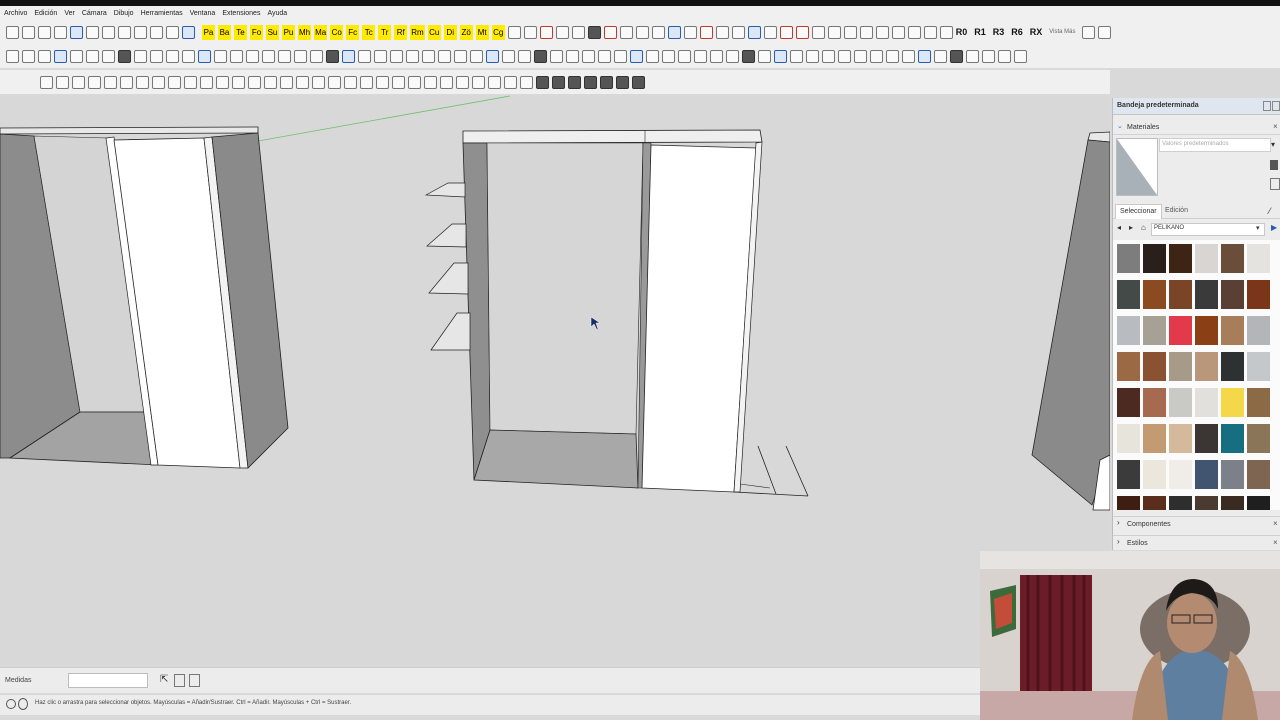  Describe the element at coordinates (1119, 227) in the screenshot. I see `back-arrow-icon: ◂` at that location.